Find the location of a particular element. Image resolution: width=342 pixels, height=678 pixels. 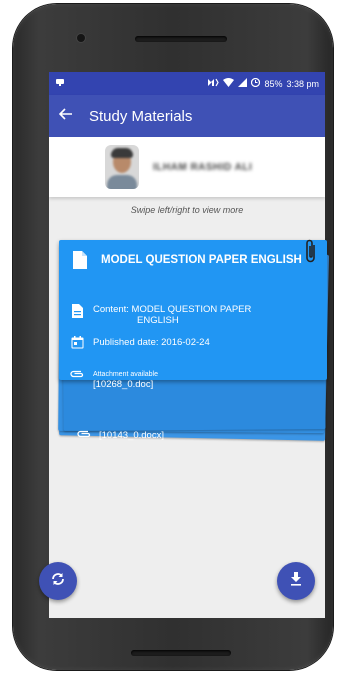

refresh-icon is located at coordinates (58, 581).